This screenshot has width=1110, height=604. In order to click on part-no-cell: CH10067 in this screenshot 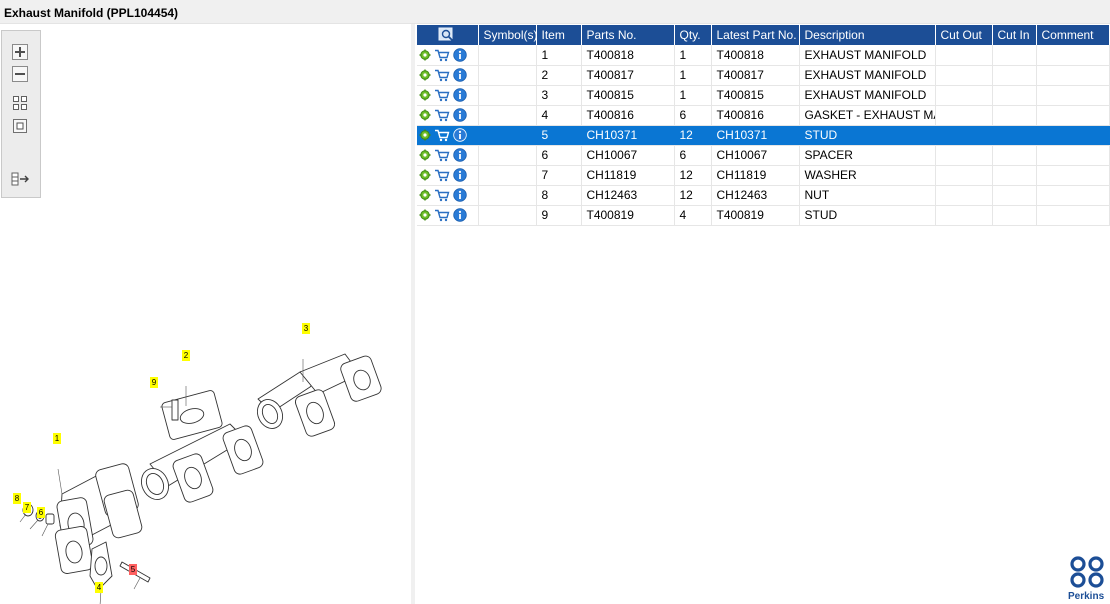, I will do `click(628, 155)`.